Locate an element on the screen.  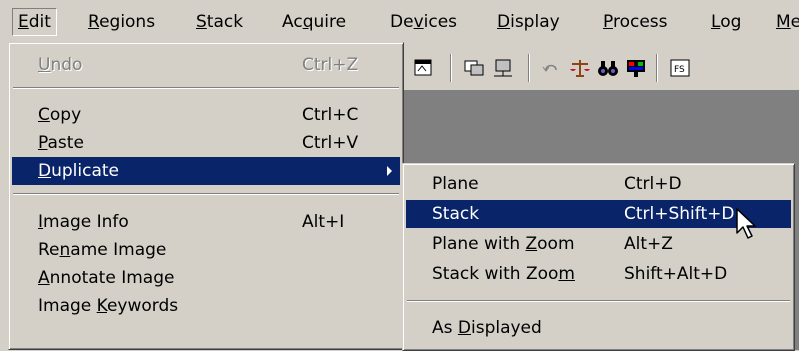
menu-item-undo: Undo Ctrl+Z is located at coordinates (206, 65).